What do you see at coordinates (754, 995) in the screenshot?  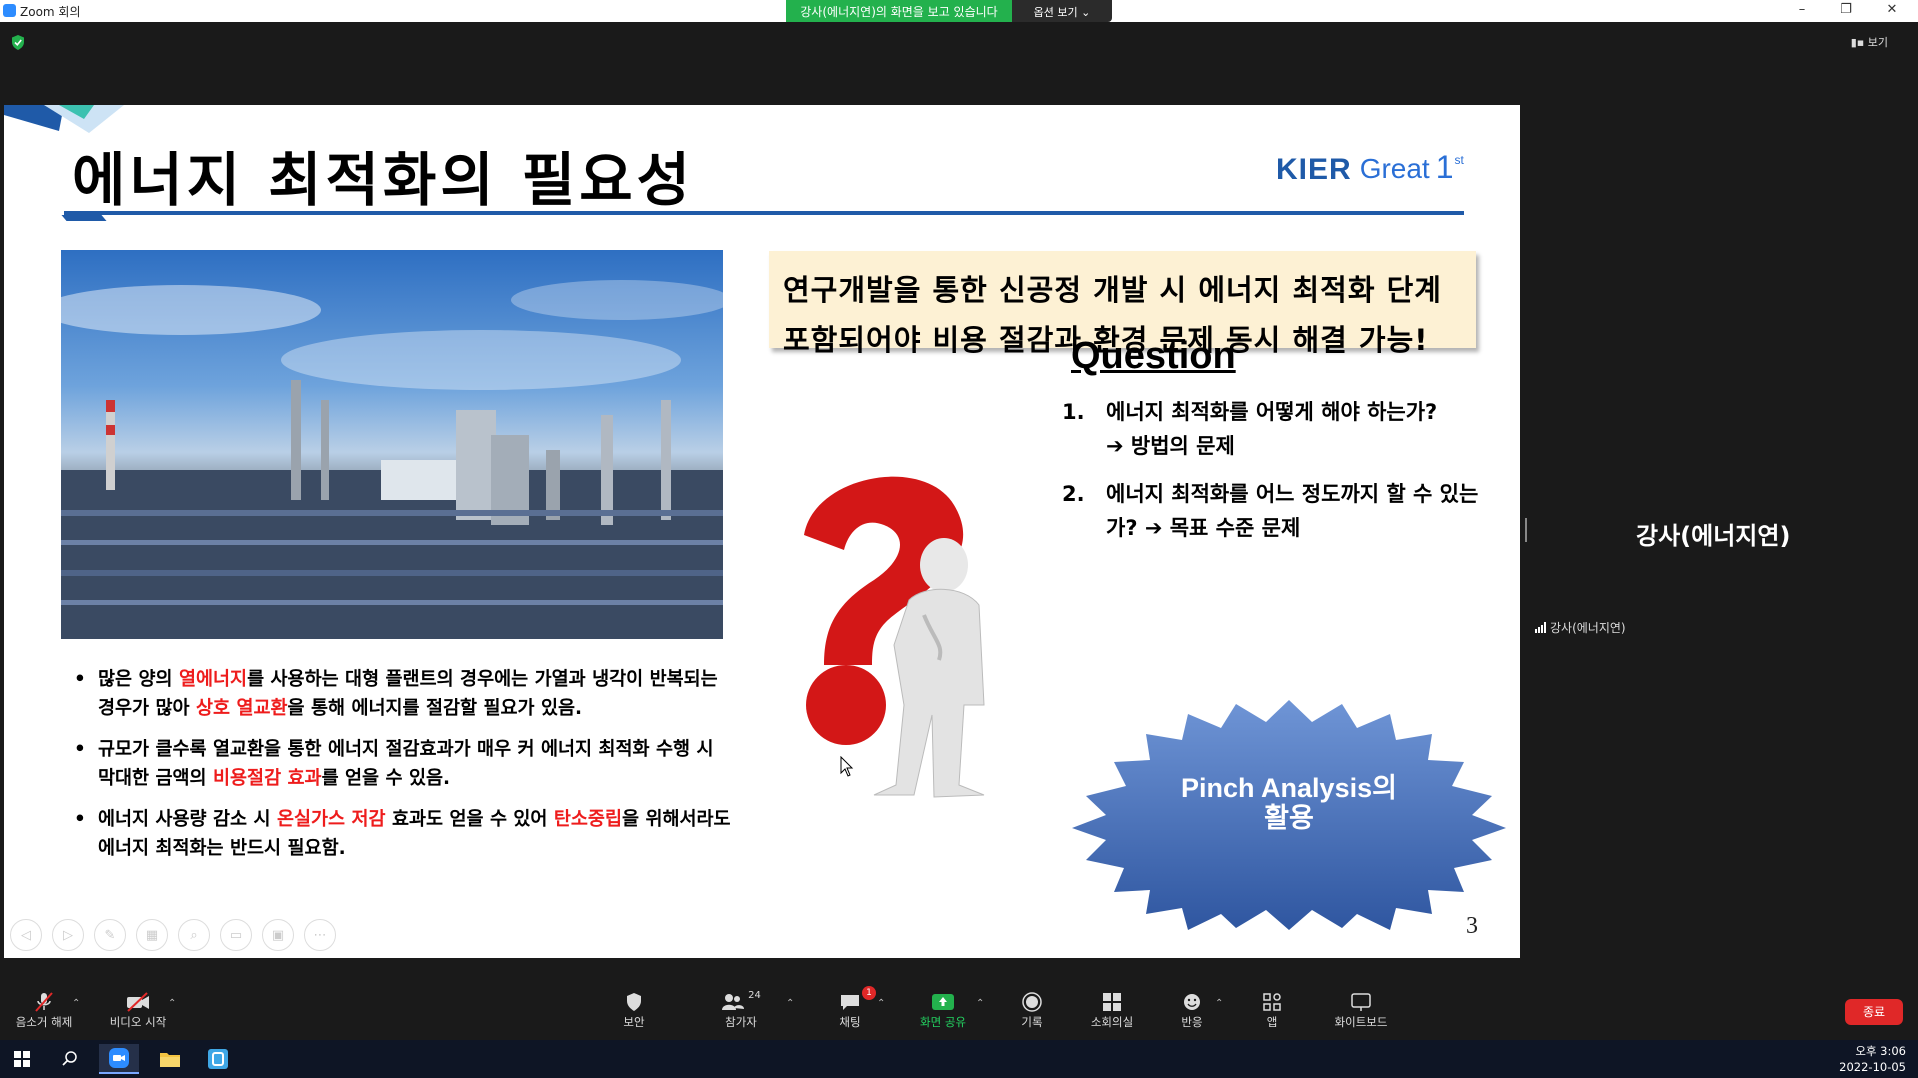 I see `participants-count: 24` at bounding box center [754, 995].